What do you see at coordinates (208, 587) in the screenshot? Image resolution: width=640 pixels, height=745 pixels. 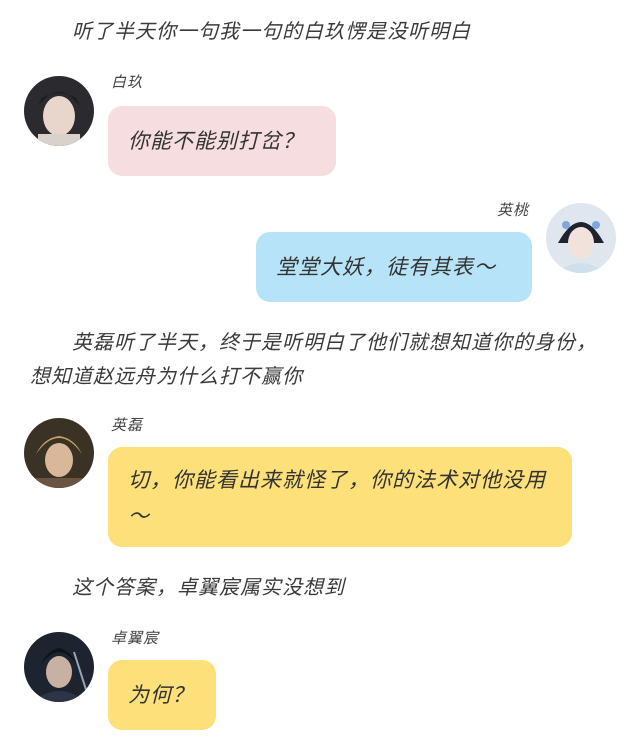 I see `narration-text: 这个答案，卓翼宸属实没想到` at bounding box center [208, 587].